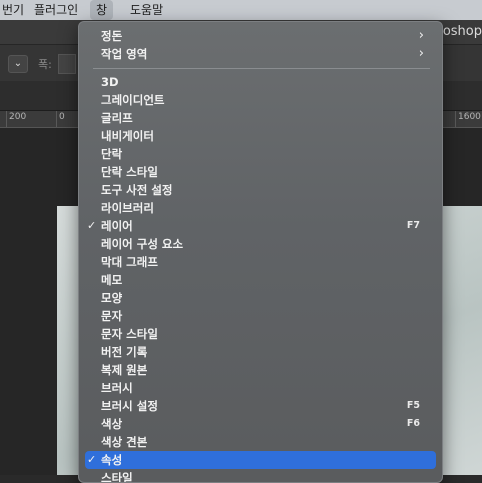 The width and height of the screenshot is (482, 483). What do you see at coordinates (133, 100) in the screenshot?
I see `menu-item-label: 그레이디언트` at bounding box center [133, 100].